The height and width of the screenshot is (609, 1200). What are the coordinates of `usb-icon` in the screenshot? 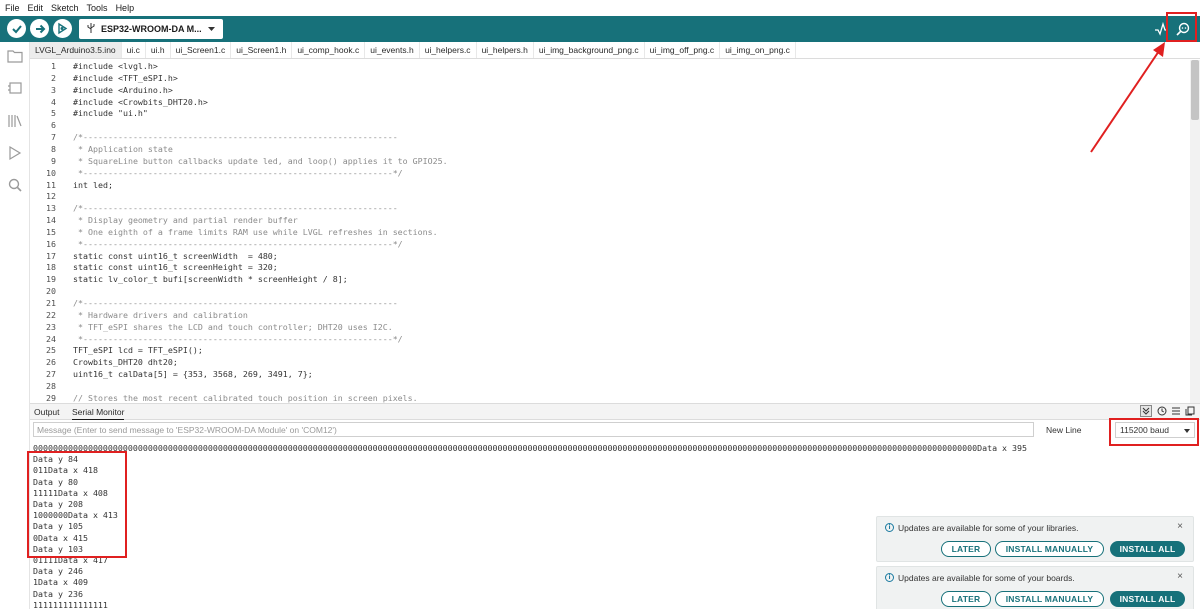 It's located at (91, 29).